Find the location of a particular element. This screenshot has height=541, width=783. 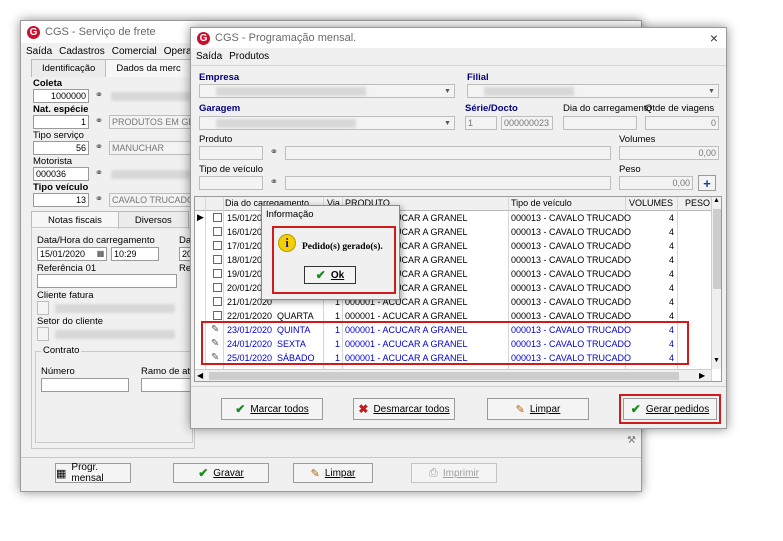

referencia-field is located at coordinates (107, 281).